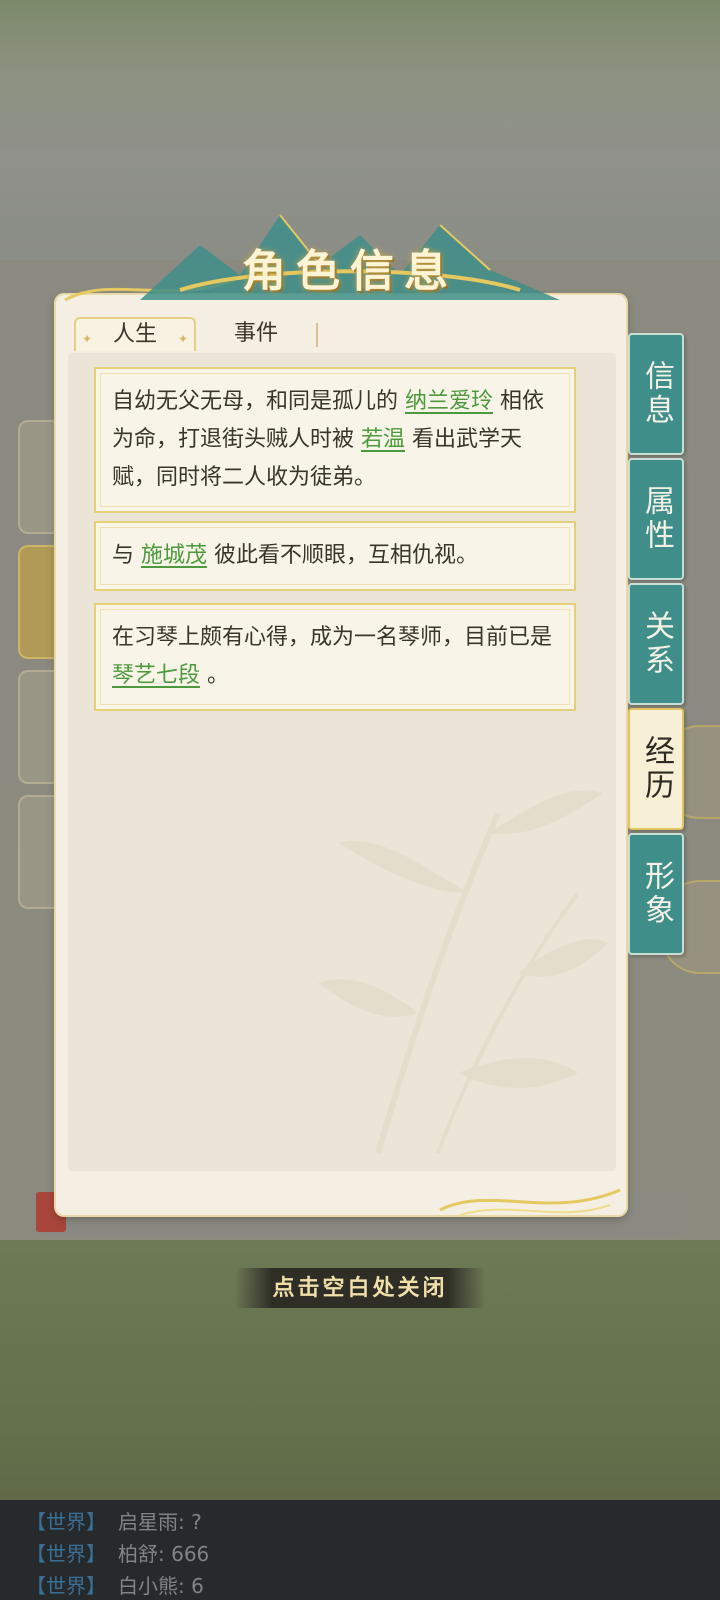  I want to click on tab-events: 事件, so click(257, 334).